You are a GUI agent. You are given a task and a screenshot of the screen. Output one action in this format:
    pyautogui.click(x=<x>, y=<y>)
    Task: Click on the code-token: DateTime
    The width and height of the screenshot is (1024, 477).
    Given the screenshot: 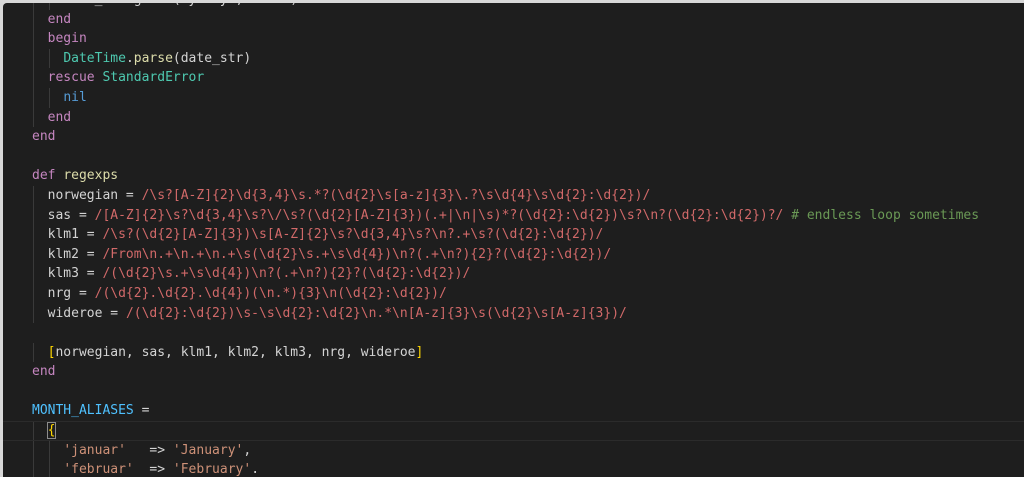 What is the action you would take?
    pyautogui.click(x=94, y=58)
    